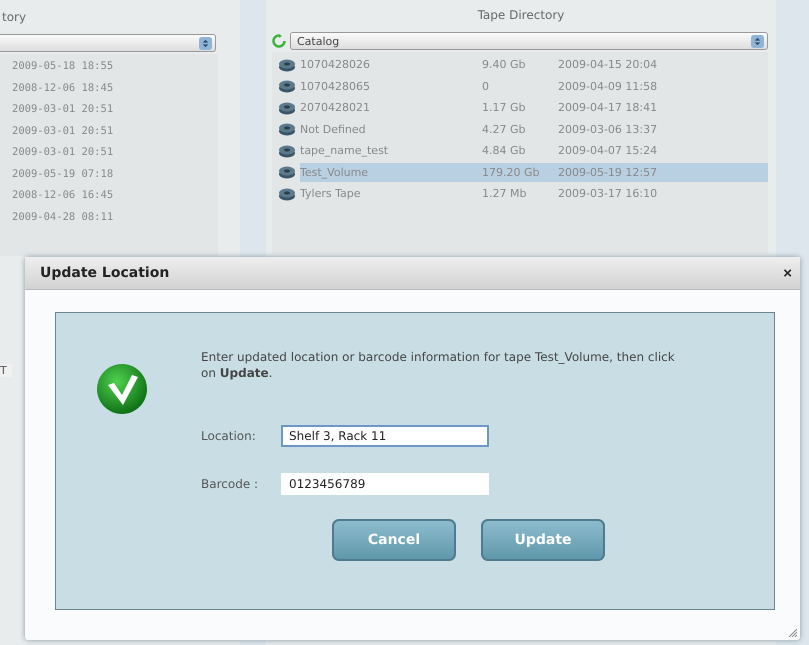  What do you see at coordinates (534, 172) in the screenshot?
I see `tape-row: Test_Volume 179.20 Gb 2009-05-19 12:57` at bounding box center [534, 172].